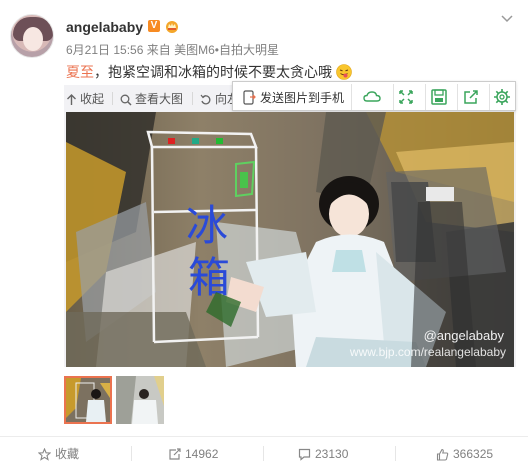 This screenshot has height=462, width=528. Describe the element at coordinates (473, 454) in the screenshot. I see `like-count: 366325` at that location.